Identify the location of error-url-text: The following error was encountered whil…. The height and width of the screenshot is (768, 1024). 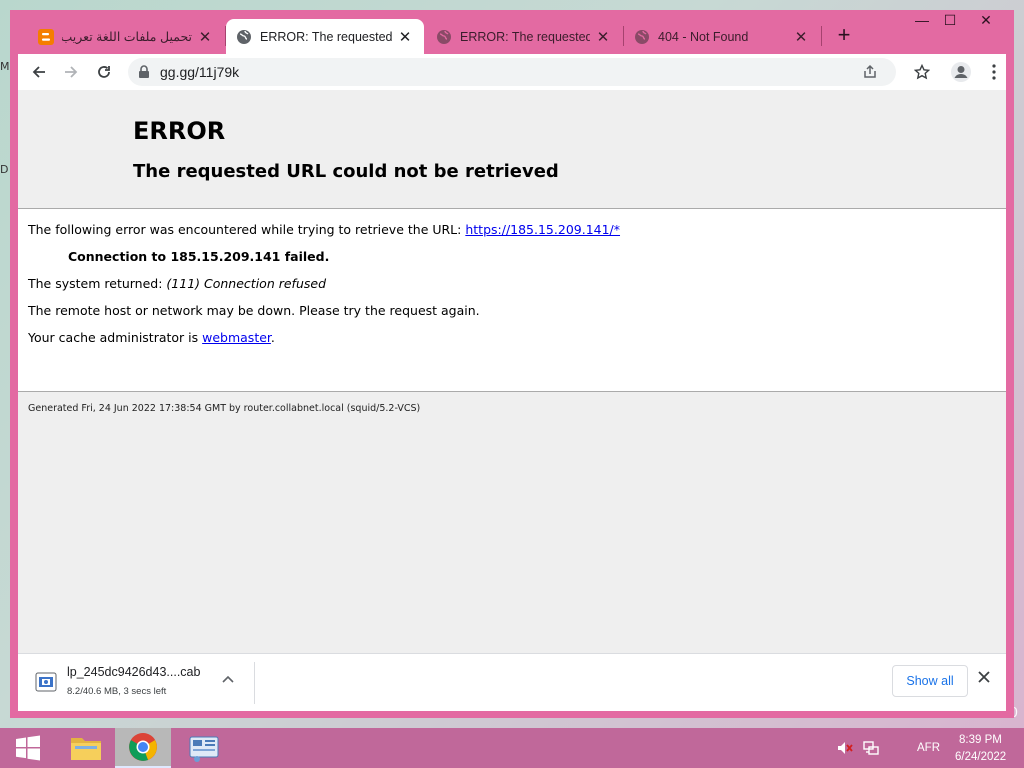
(247, 229).